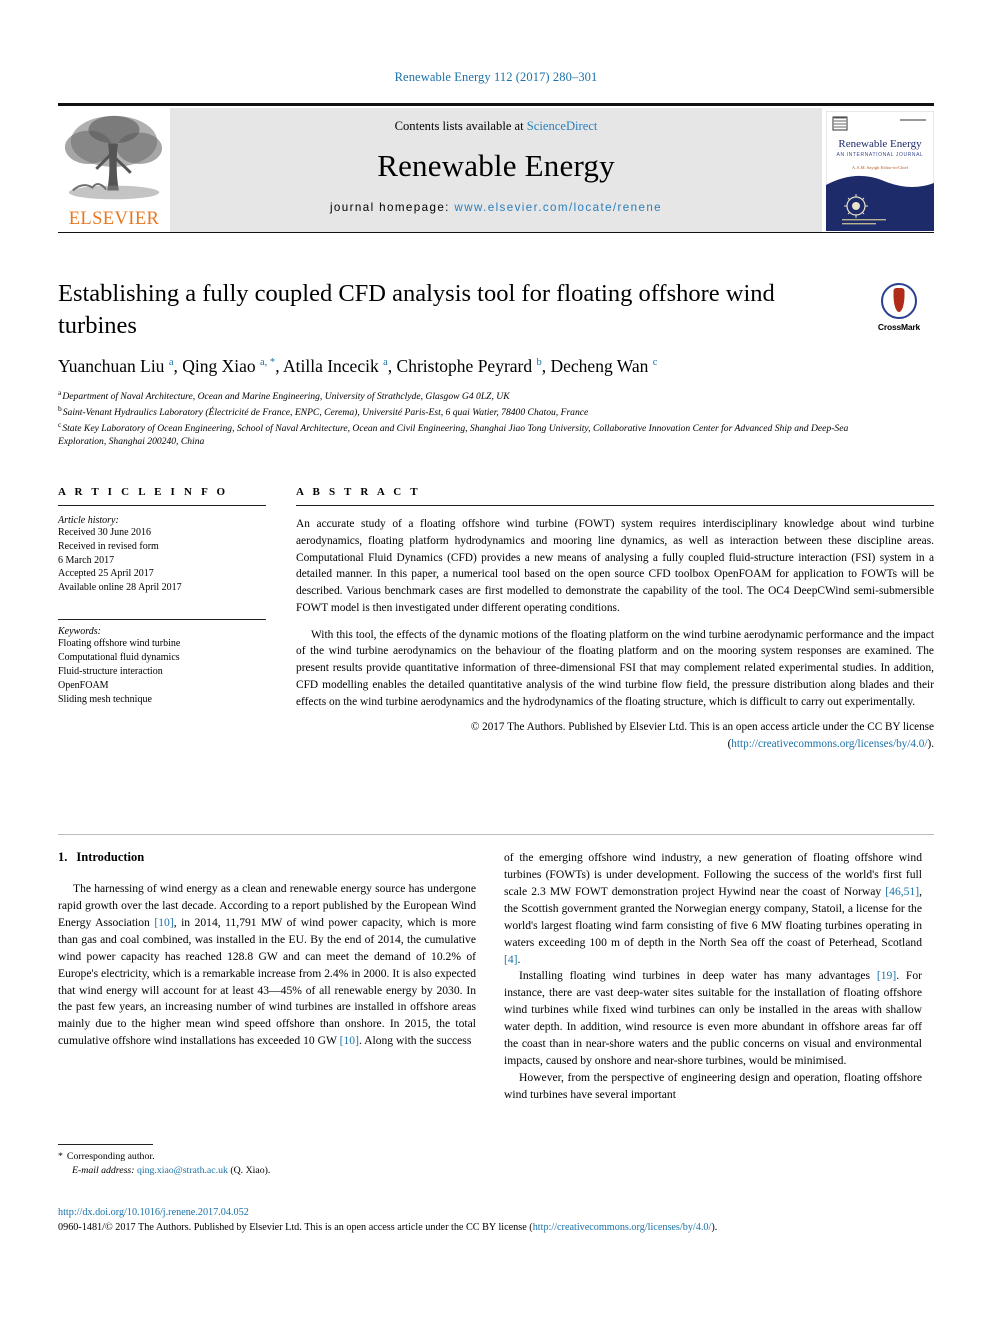 The image size is (992, 1323). What do you see at coordinates (182, 1170) in the screenshot?
I see `email-link: qing.xiao@strath.ac.uk` at bounding box center [182, 1170].